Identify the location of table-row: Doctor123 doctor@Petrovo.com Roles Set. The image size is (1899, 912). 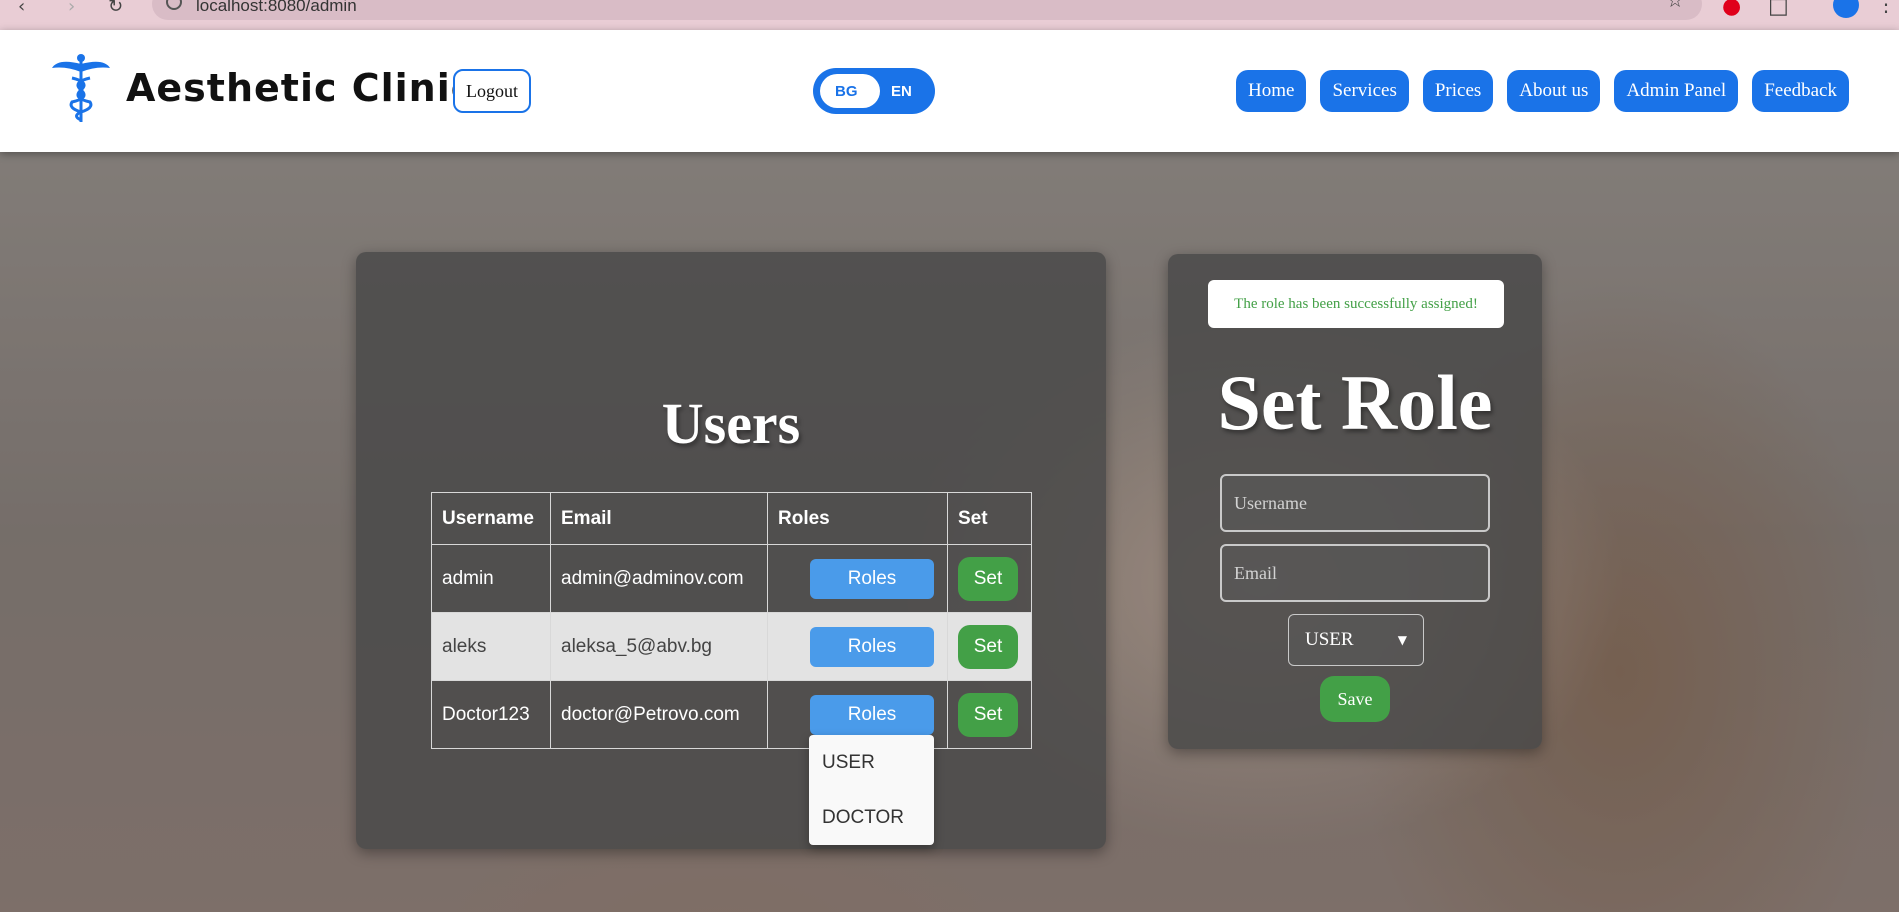
(731, 714).